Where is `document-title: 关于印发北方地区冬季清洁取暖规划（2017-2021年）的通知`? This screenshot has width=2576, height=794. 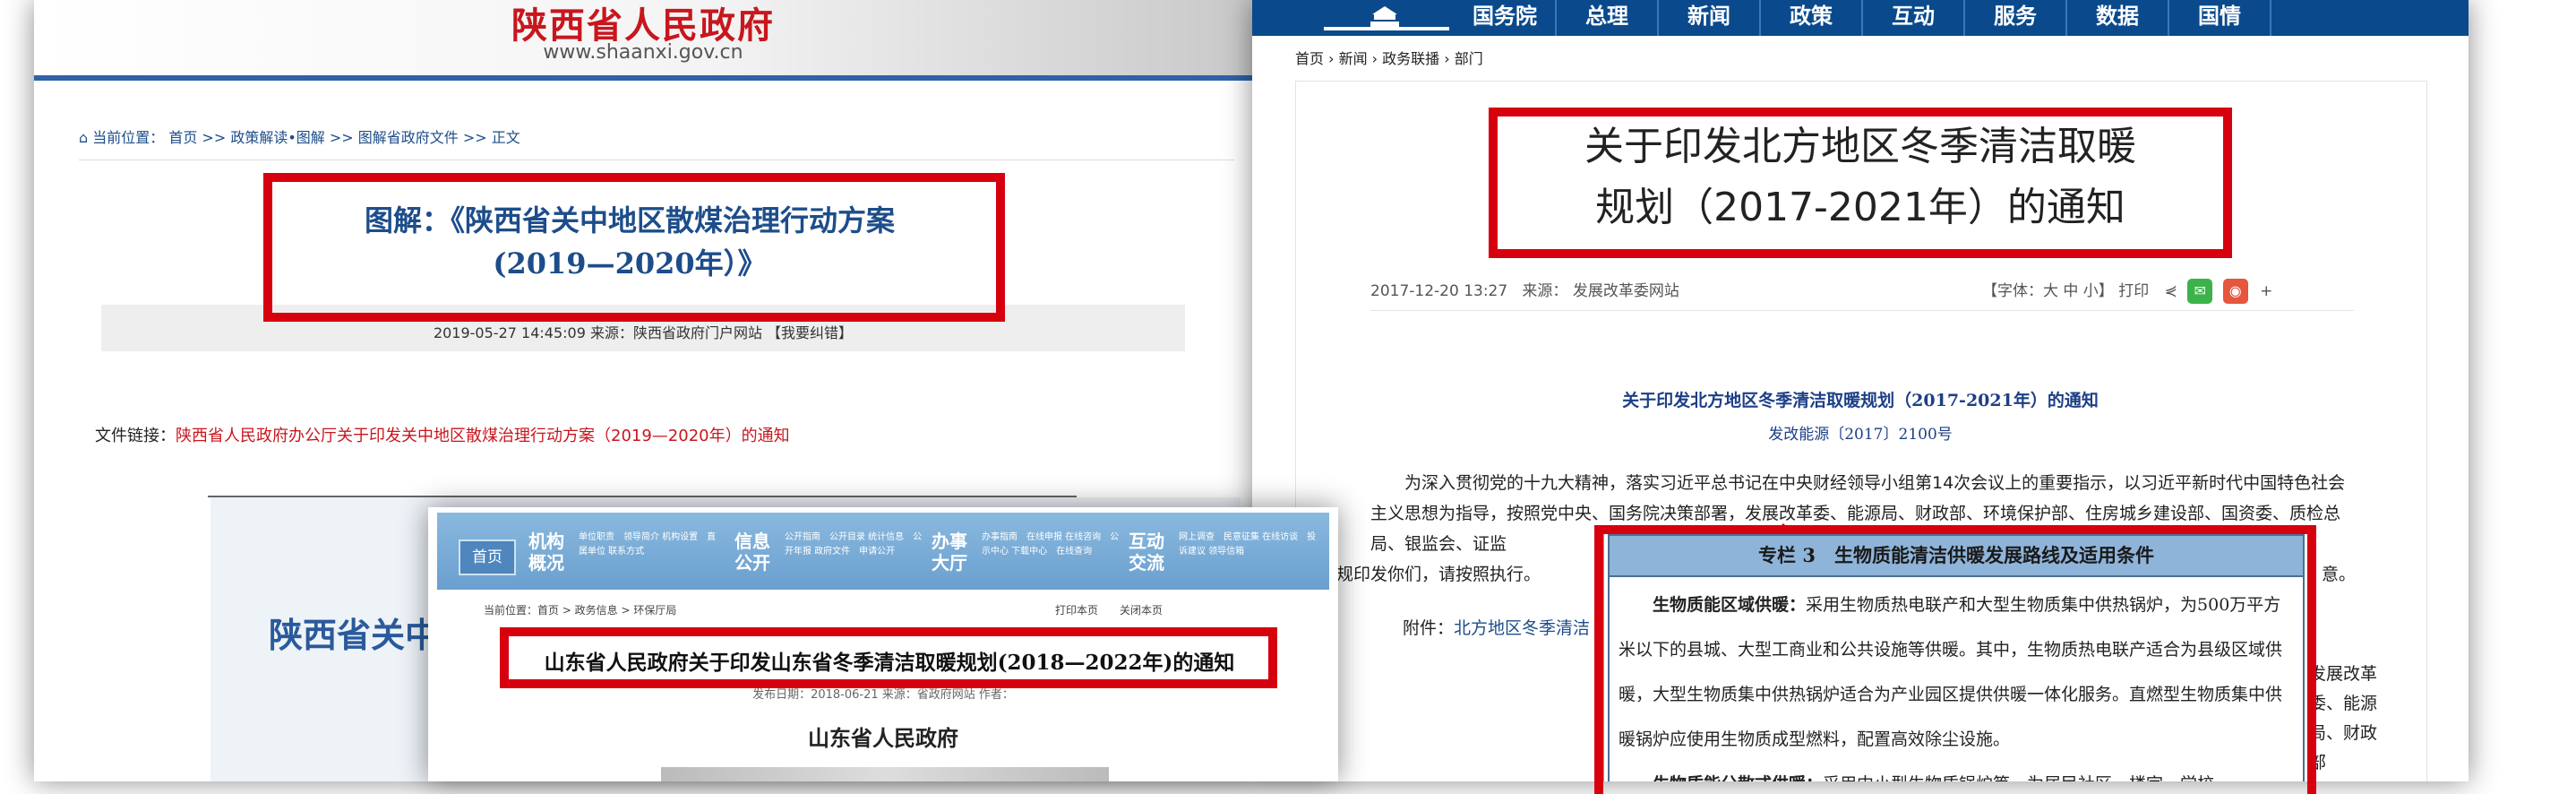
document-title: 关于印发北方地区冬季清洁取暖规划（2017-2021年）的通知 is located at coordinates (1860, 400).